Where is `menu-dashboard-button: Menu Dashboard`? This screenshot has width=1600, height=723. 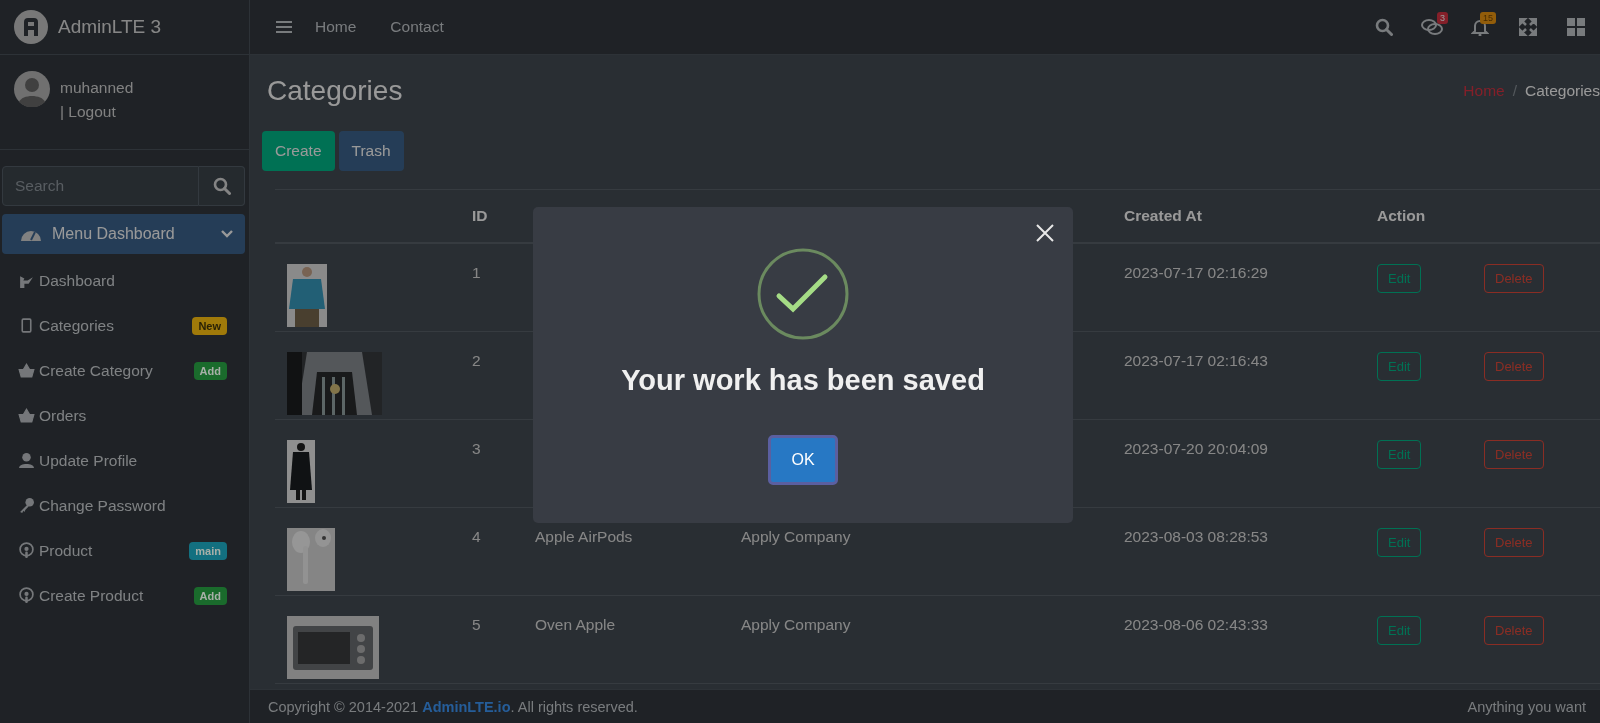
menu-dashboard-button: Menu Dashboard is located at coordinates (123, 234).